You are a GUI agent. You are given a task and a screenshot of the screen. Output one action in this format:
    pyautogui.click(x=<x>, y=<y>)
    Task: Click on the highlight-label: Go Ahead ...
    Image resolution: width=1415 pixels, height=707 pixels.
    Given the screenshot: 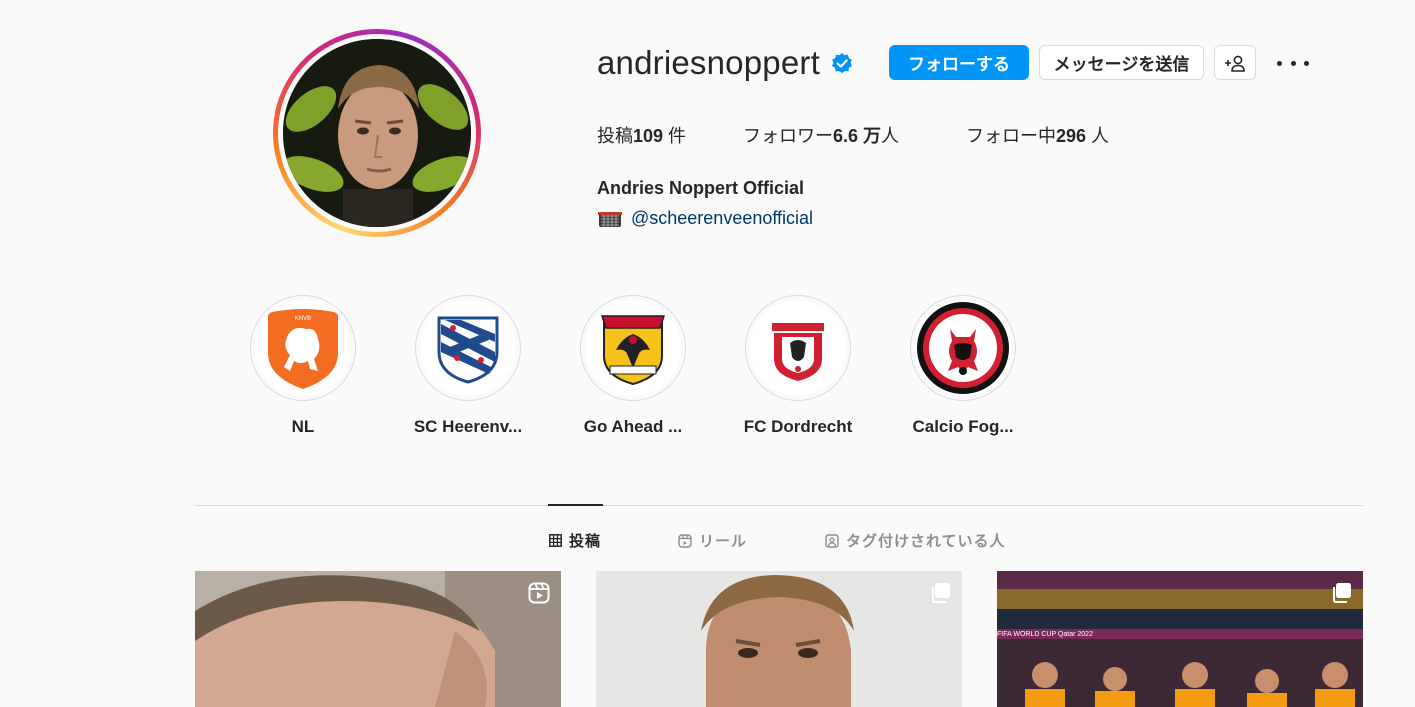 What is the action you would take?
    pyautogui.click(x=633, y=426)
    